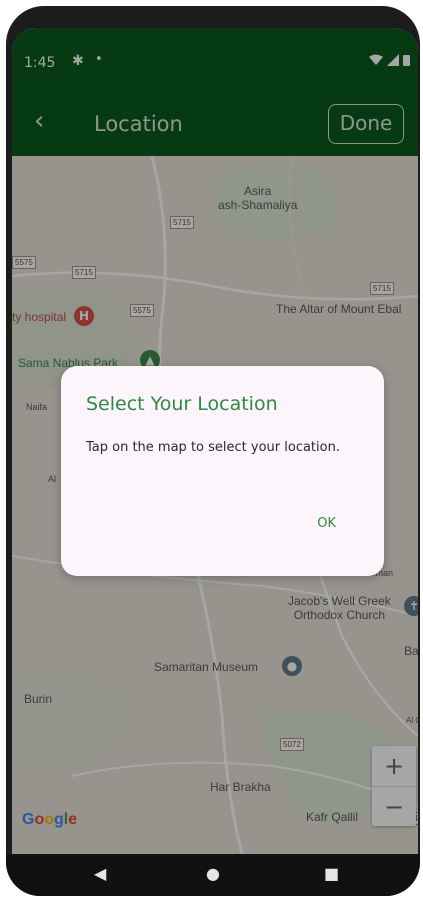  What do you see at coordinates (213, 447) in the screenshot?
I see `dialog-message: Tap on the map to select your location.` at bounding box center [213, 447].